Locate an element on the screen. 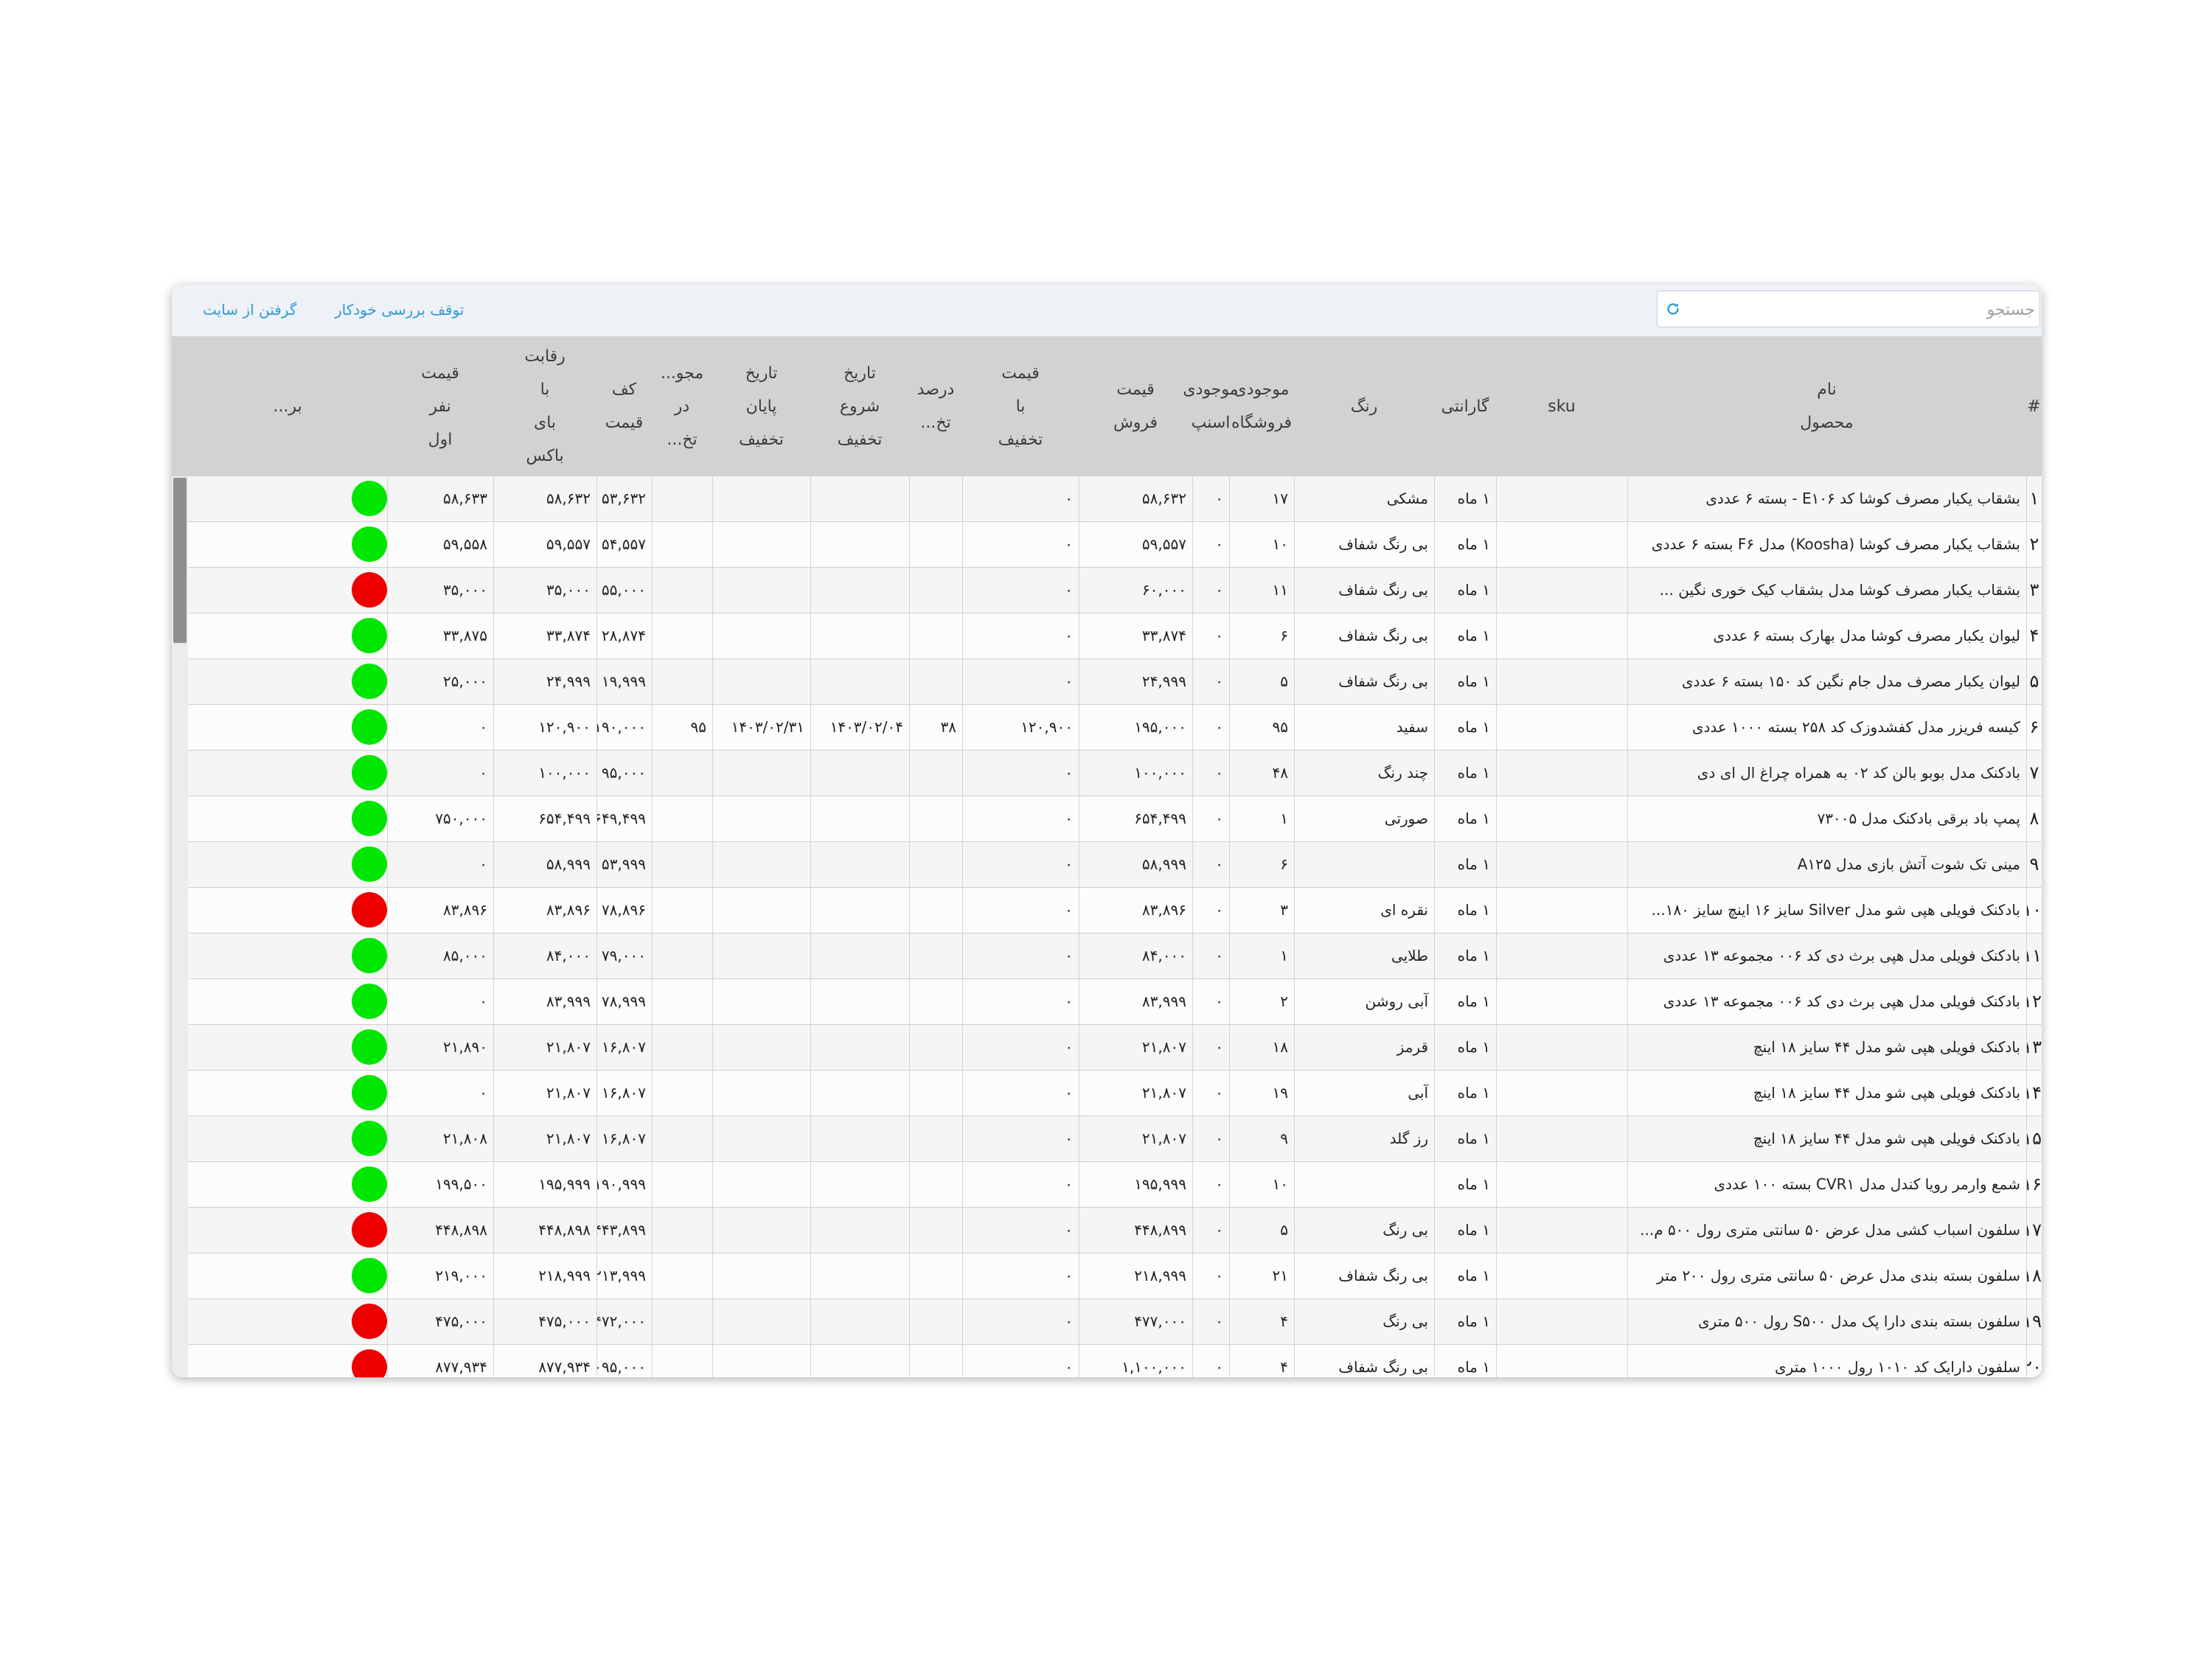 This screenshot has width=2212, height=1659. cell-sale-price: ۱۰۰,۰۰۰ is located at coordinates (1135, 773).